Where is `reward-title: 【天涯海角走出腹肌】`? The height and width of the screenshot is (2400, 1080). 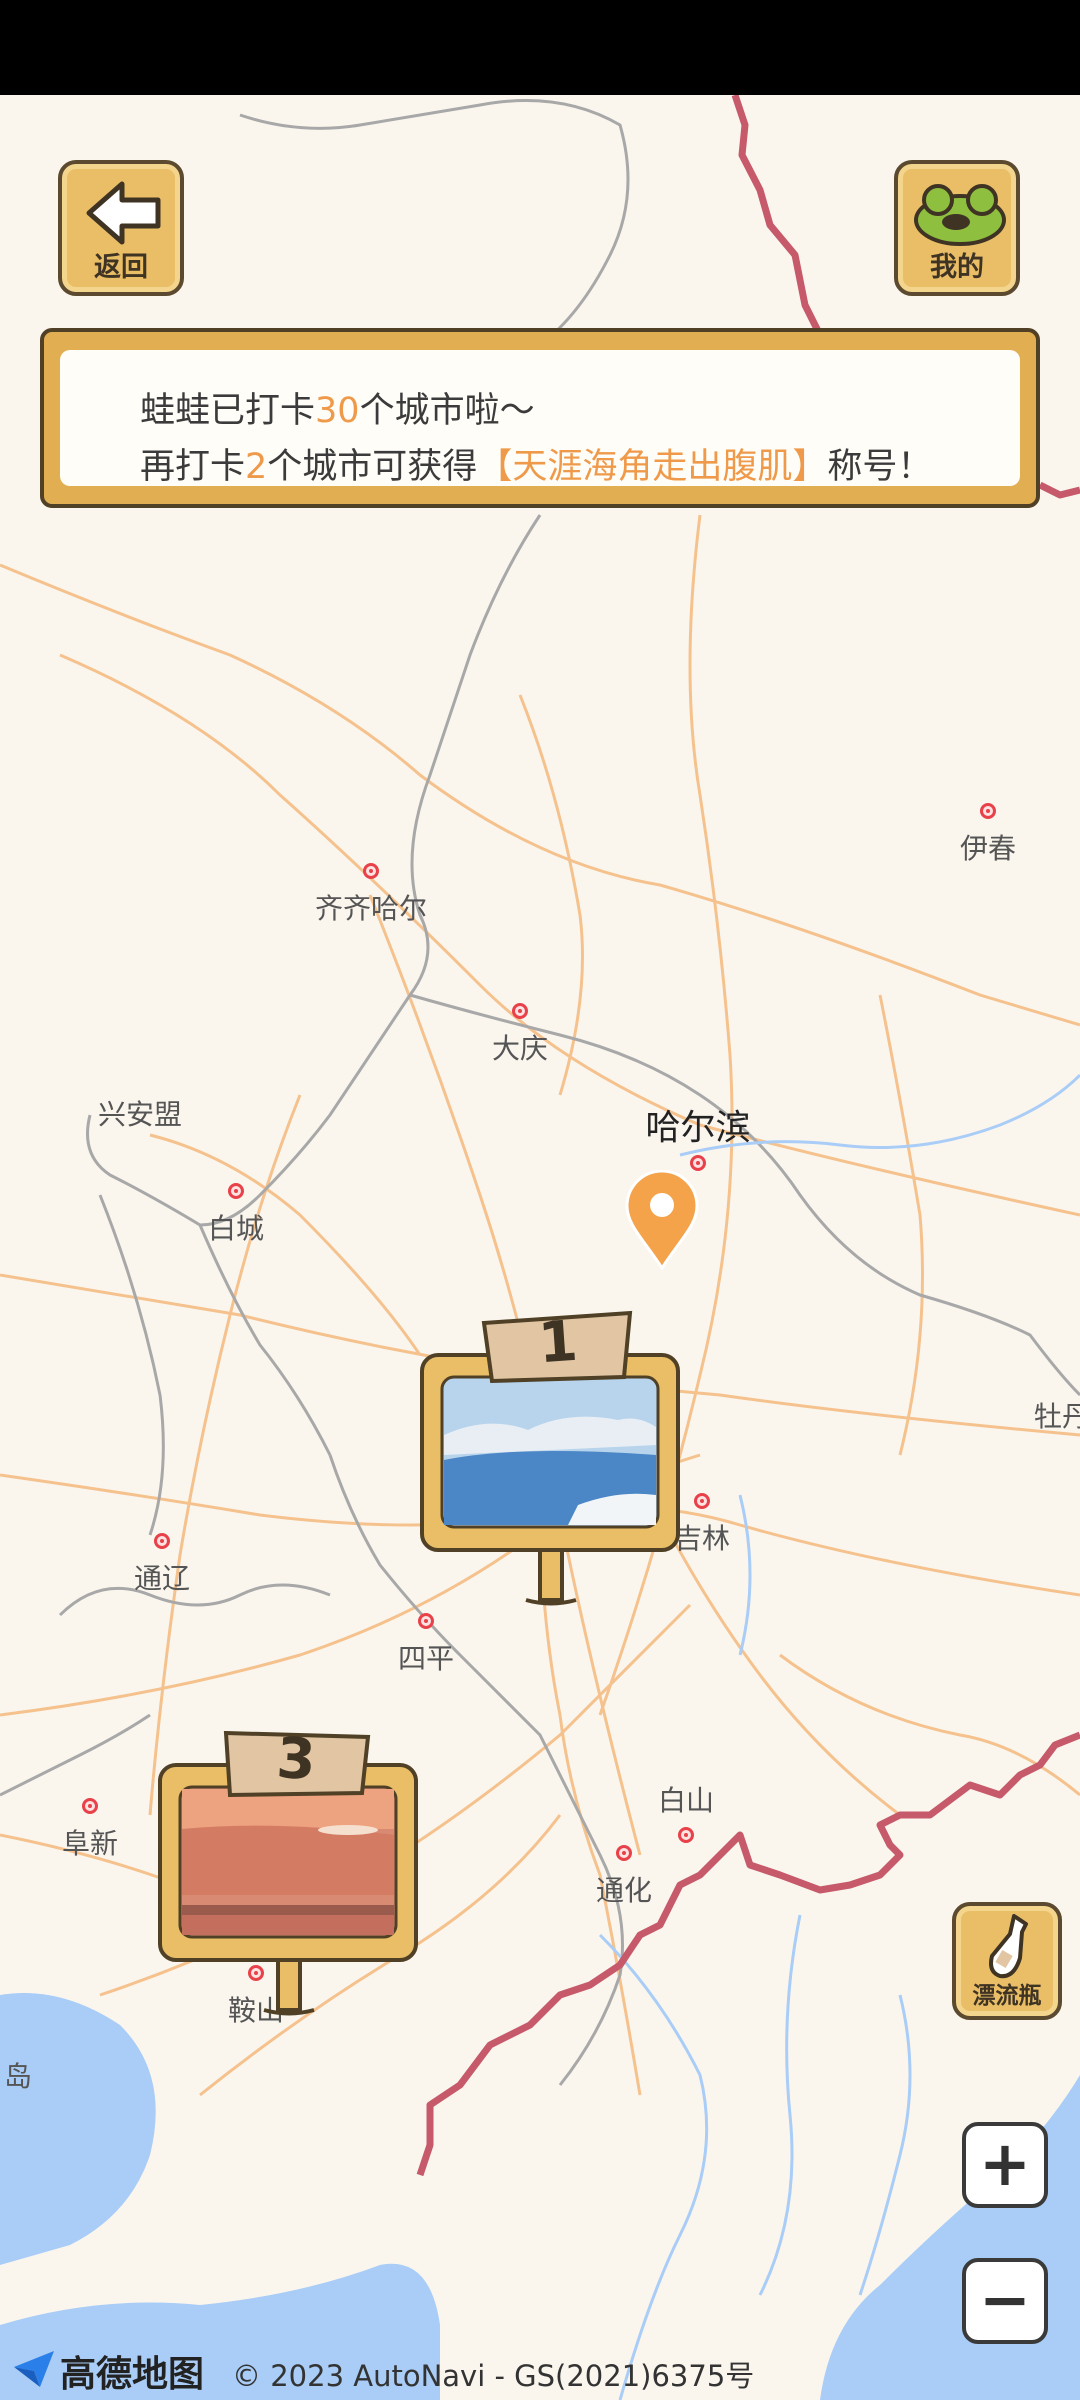
reward-title: 【天涯海角走出腹肌】 is located at coordinates (652, 467).